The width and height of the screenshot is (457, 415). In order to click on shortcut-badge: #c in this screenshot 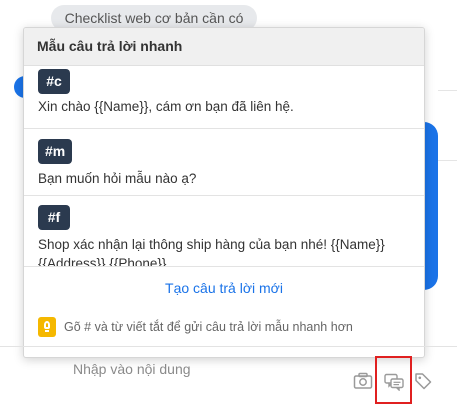, I will do `click(54, 81)`.